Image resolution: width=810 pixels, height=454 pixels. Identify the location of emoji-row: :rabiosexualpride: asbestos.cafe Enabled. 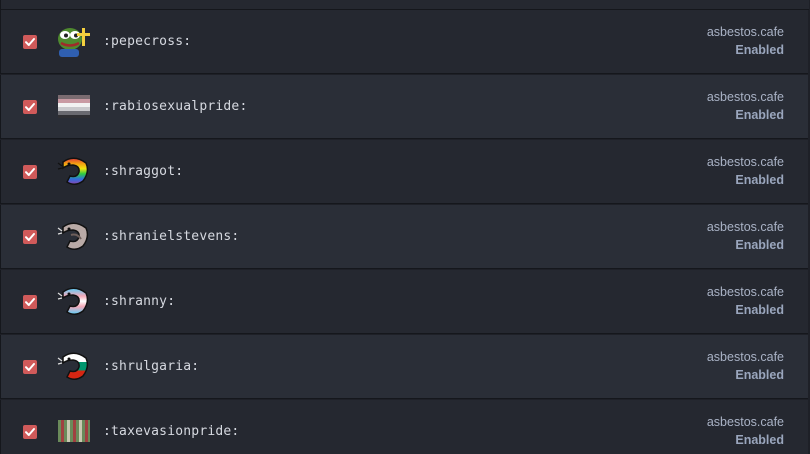
(404, 107).